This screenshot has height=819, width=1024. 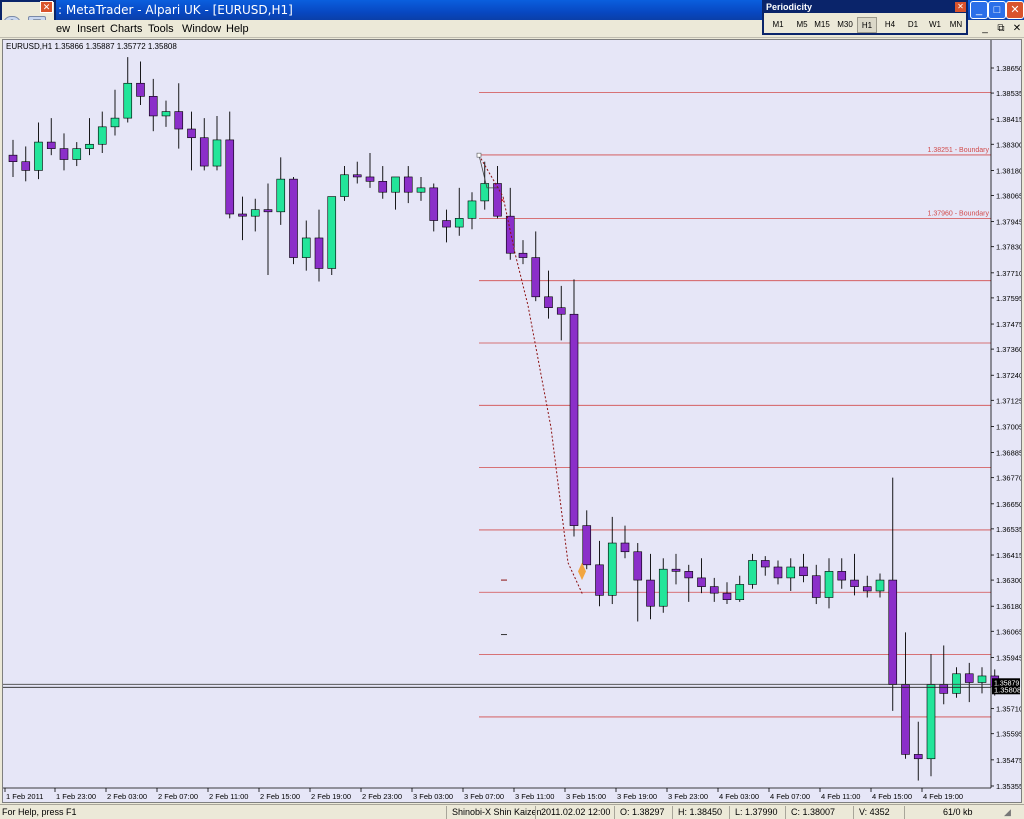 What do you see at coordinates (1001, 29) in the screenshot?
I see `chart-restore-icon: ⧉` at bounding box center [1001, 29].